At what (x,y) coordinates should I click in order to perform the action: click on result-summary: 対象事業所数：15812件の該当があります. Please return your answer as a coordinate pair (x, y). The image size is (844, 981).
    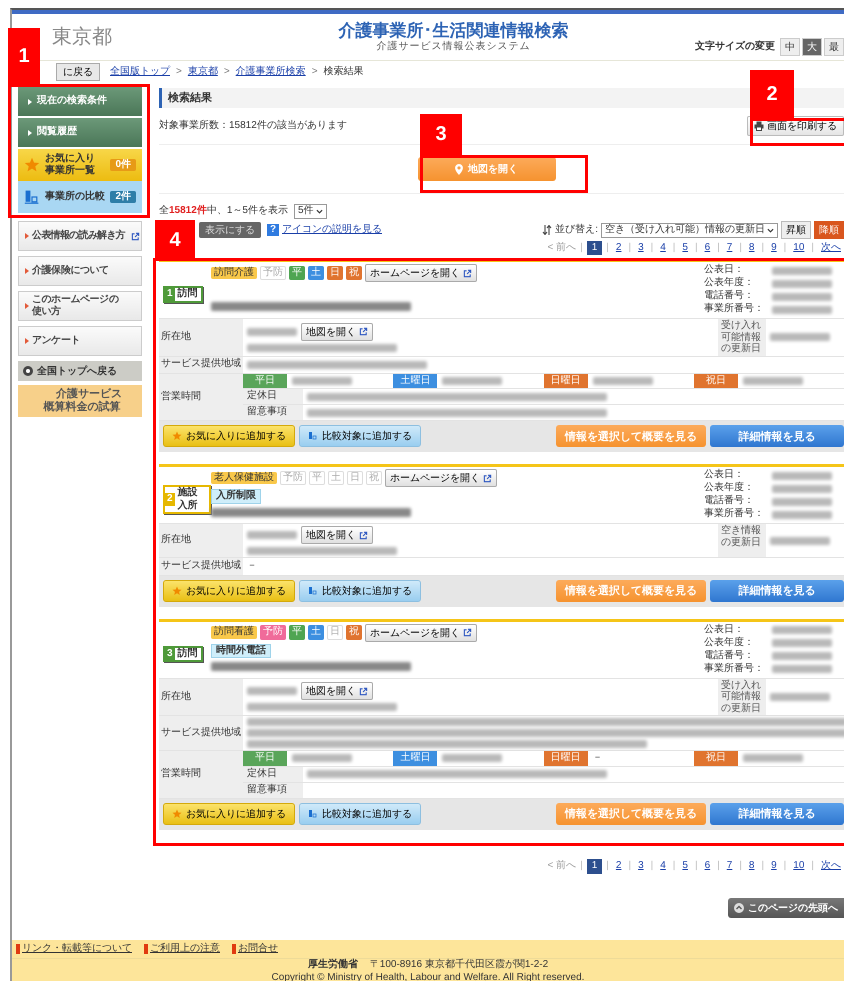
    Looking at the image, I should click on (253, 126).